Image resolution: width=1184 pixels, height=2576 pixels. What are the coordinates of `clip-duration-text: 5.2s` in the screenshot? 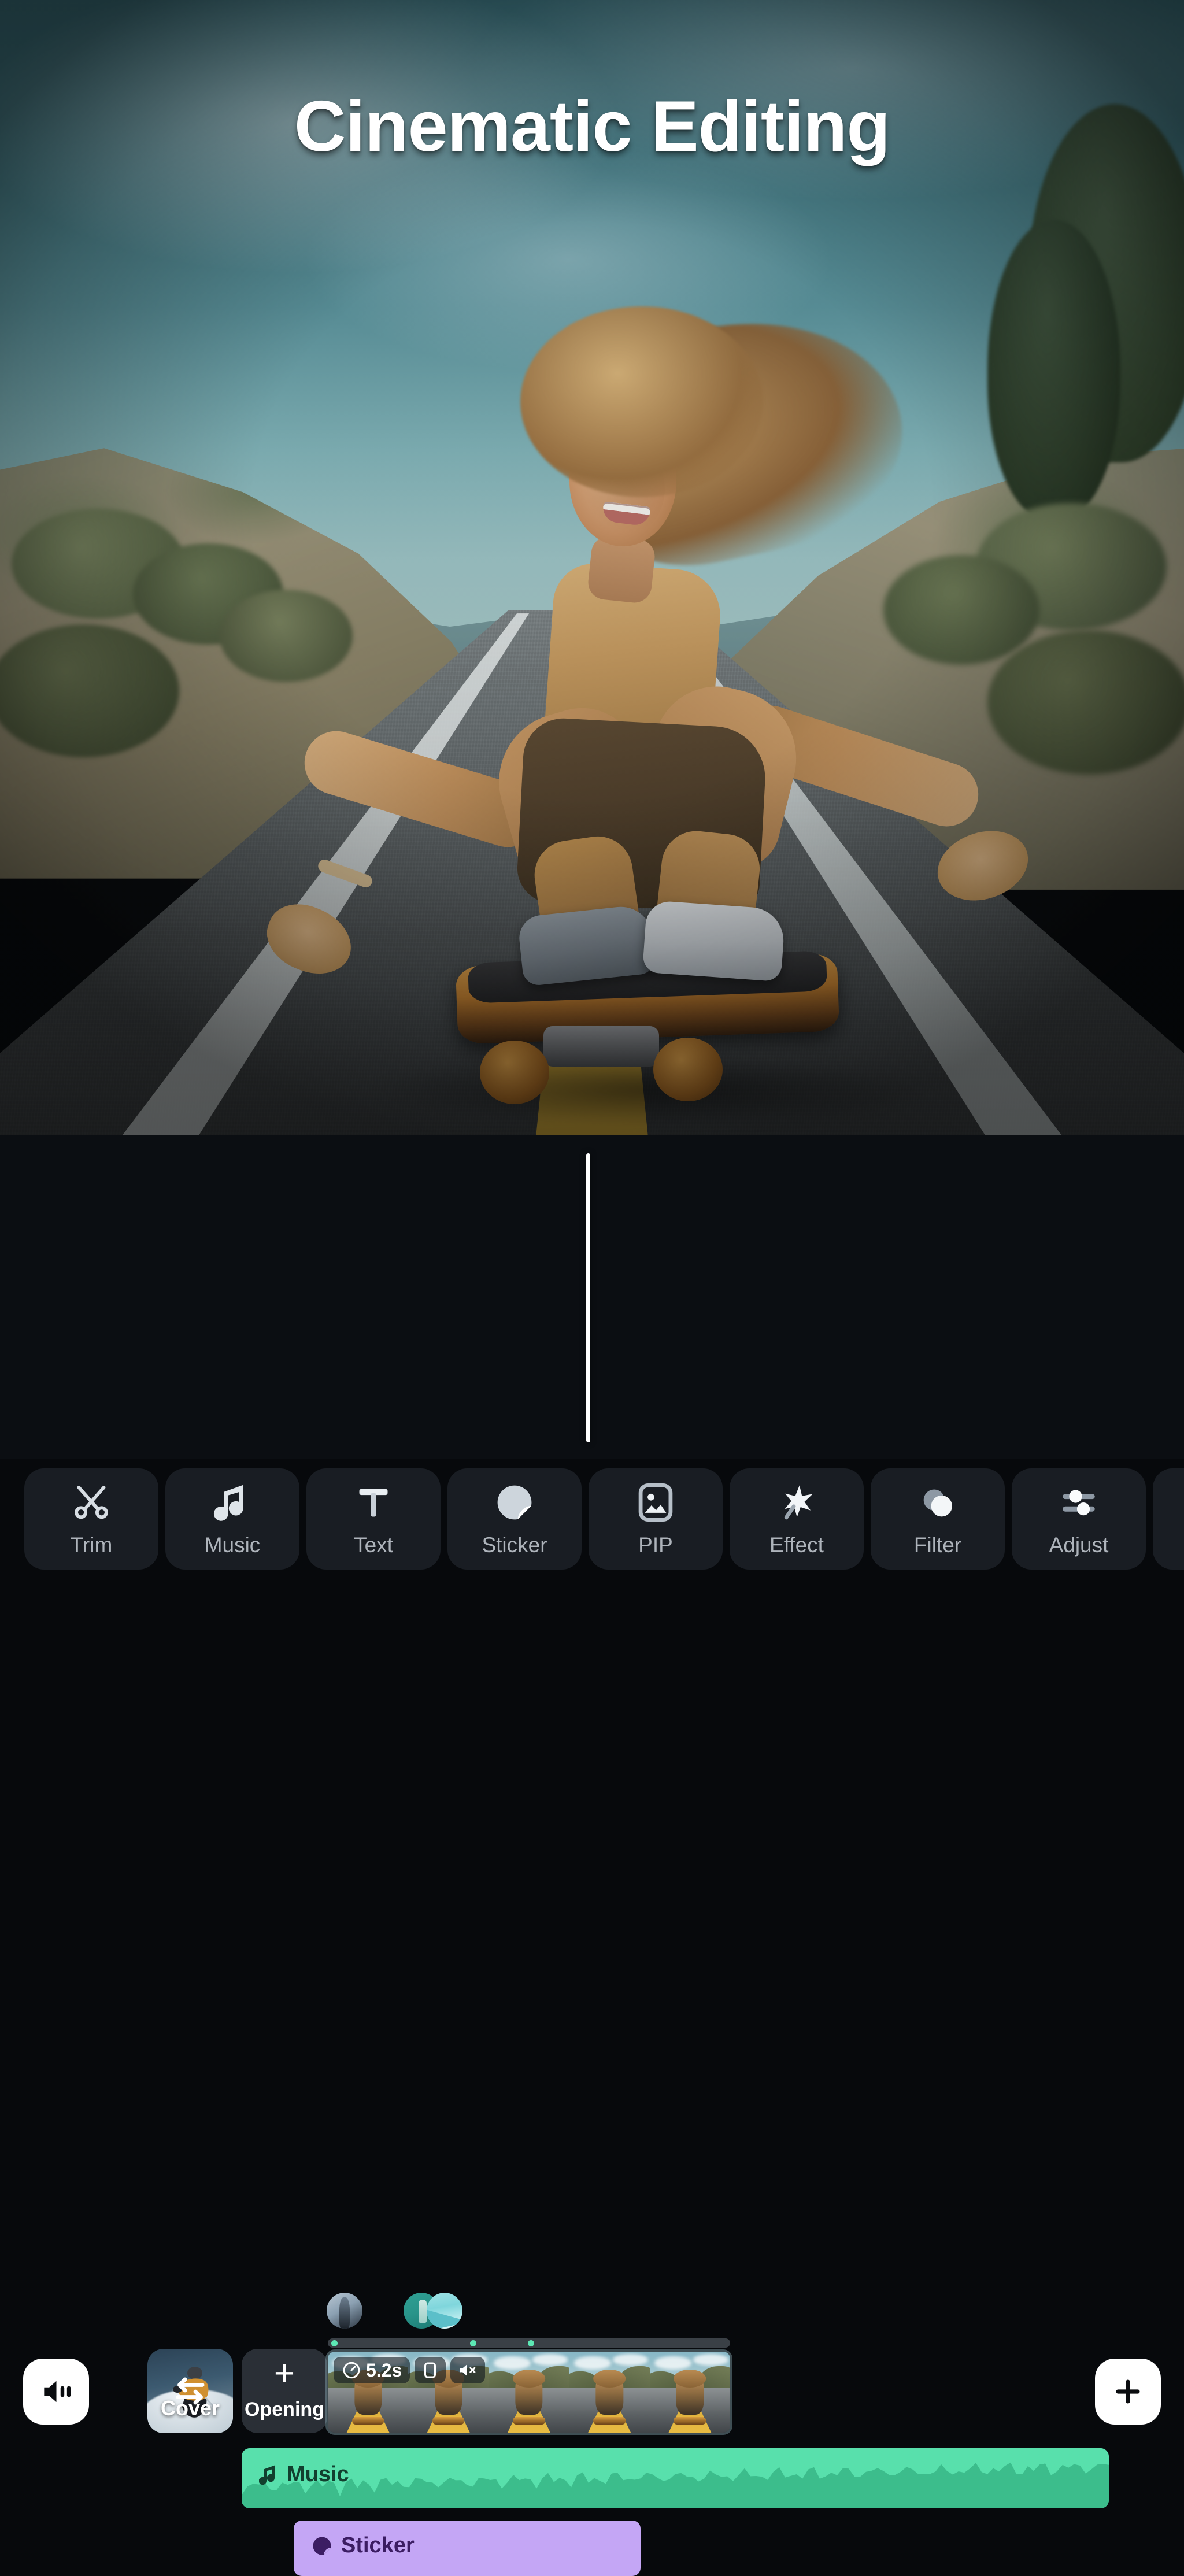 It's located at (384, 2370).